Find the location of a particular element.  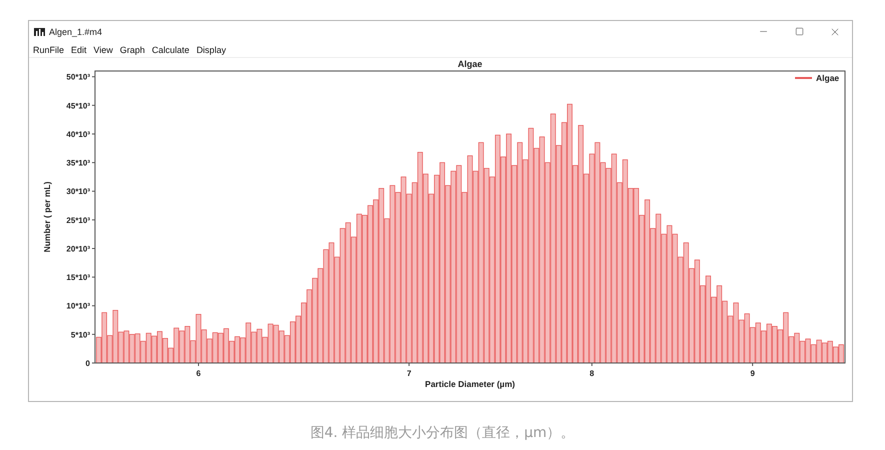

legend-label: Algae is located at coordinates (828, 77).